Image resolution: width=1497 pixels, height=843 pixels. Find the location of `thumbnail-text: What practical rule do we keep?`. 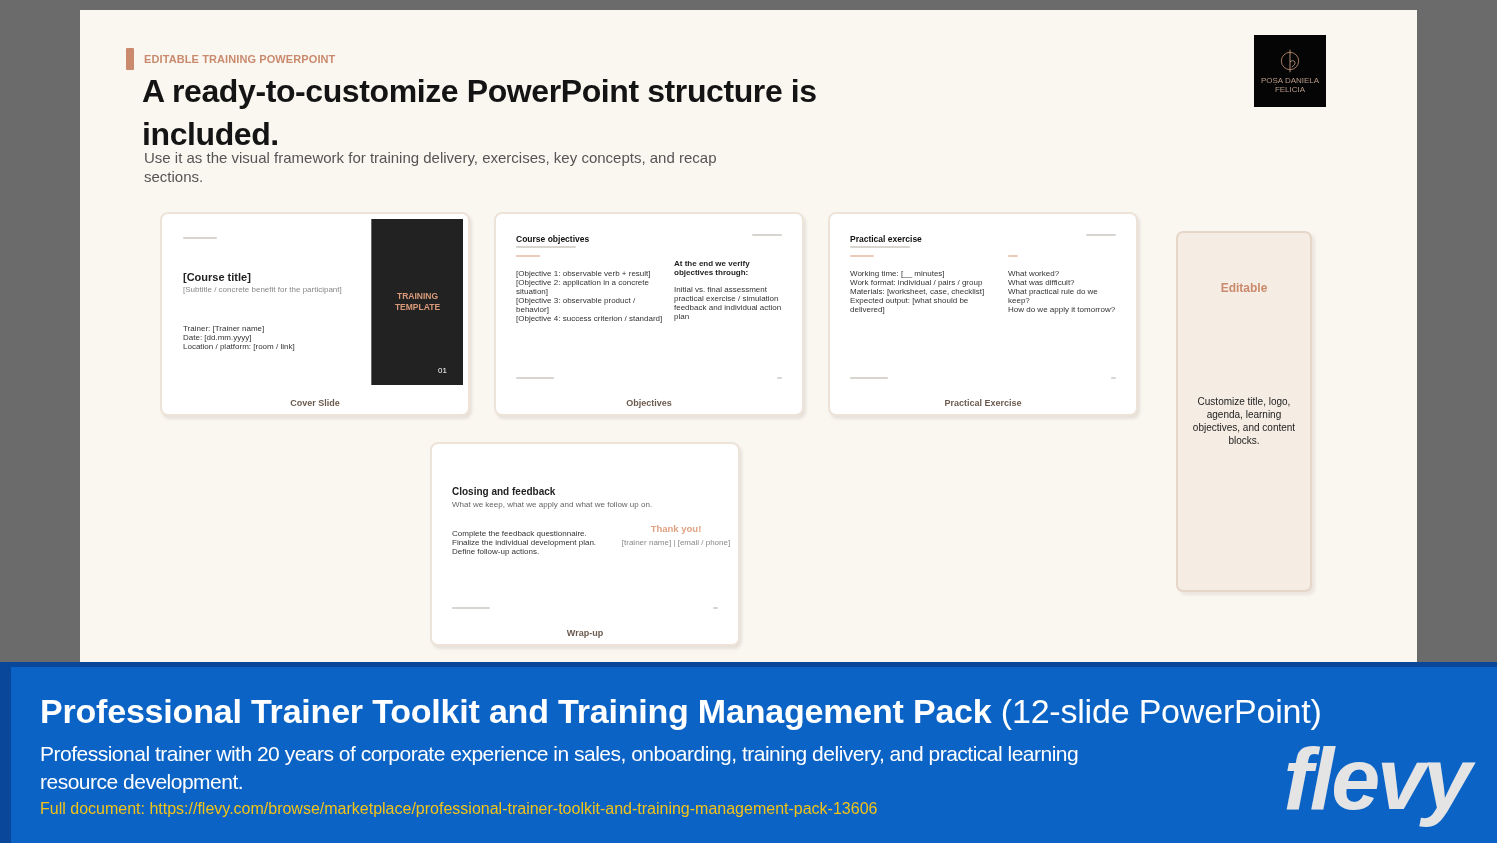

thumbnail-text: What practical rule do we keep? is located at coordinates (1053, 296).